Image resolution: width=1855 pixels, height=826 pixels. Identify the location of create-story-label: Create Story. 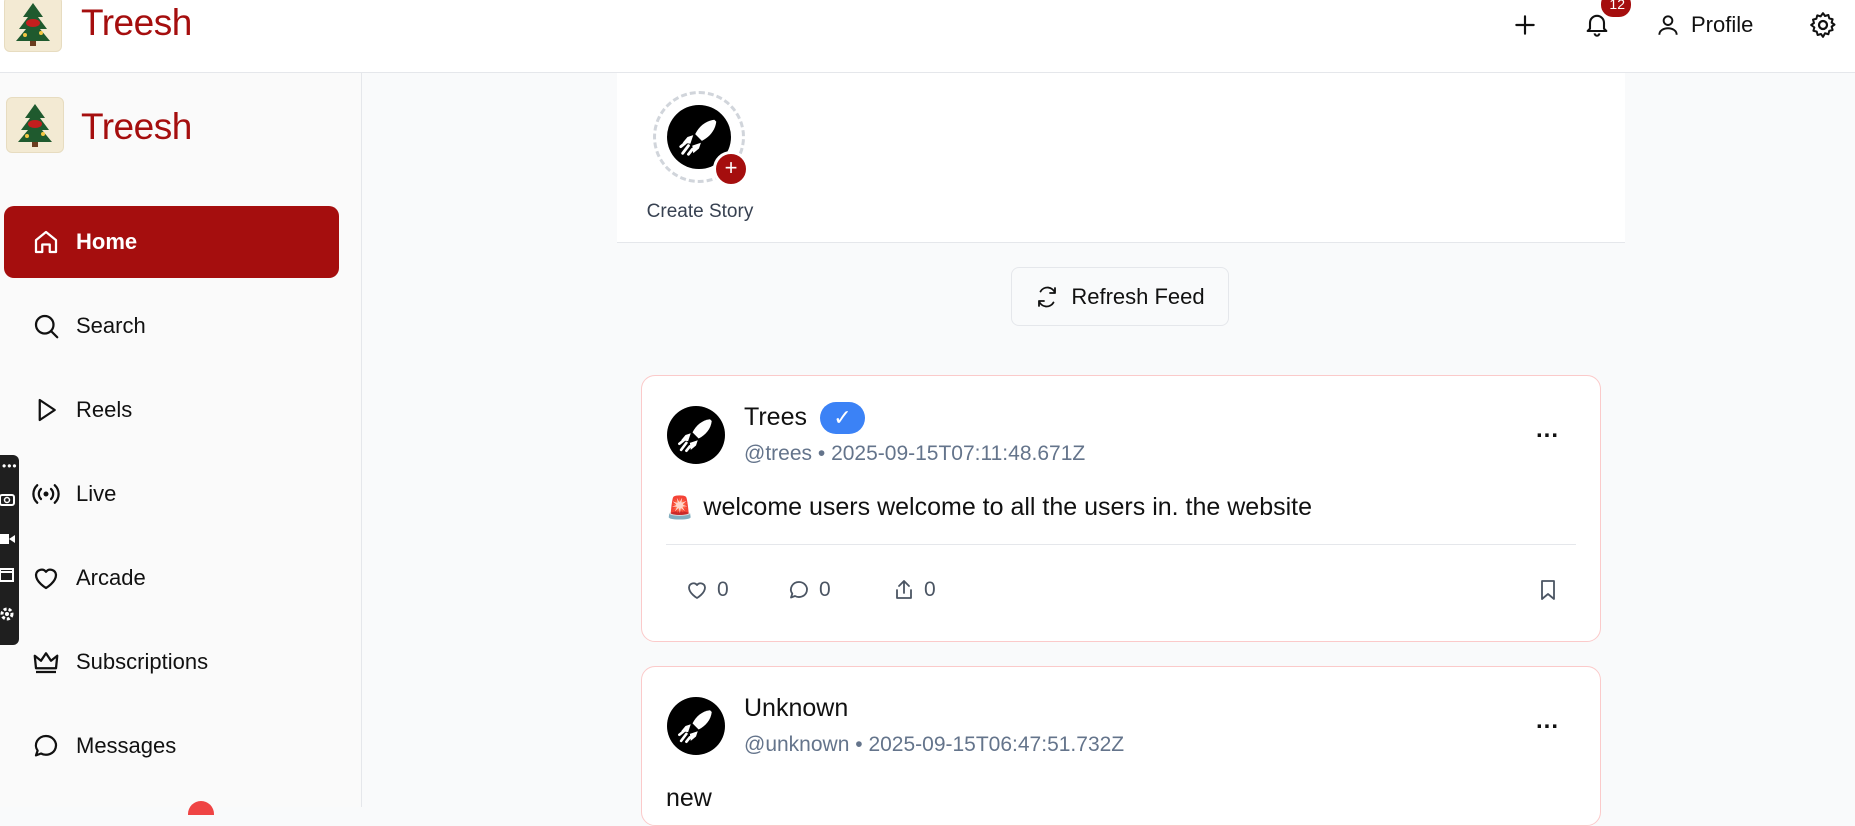
(700, 211).